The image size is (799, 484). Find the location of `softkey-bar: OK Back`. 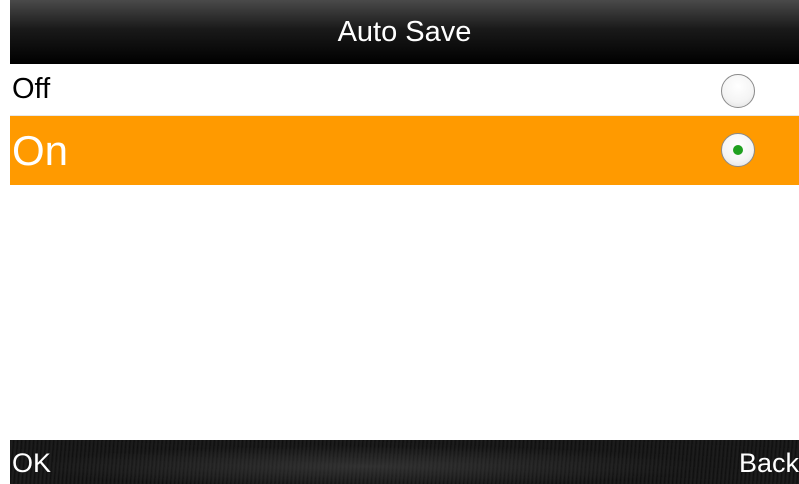

softkey-bar: OK Back is located at coordinates (404, 462).